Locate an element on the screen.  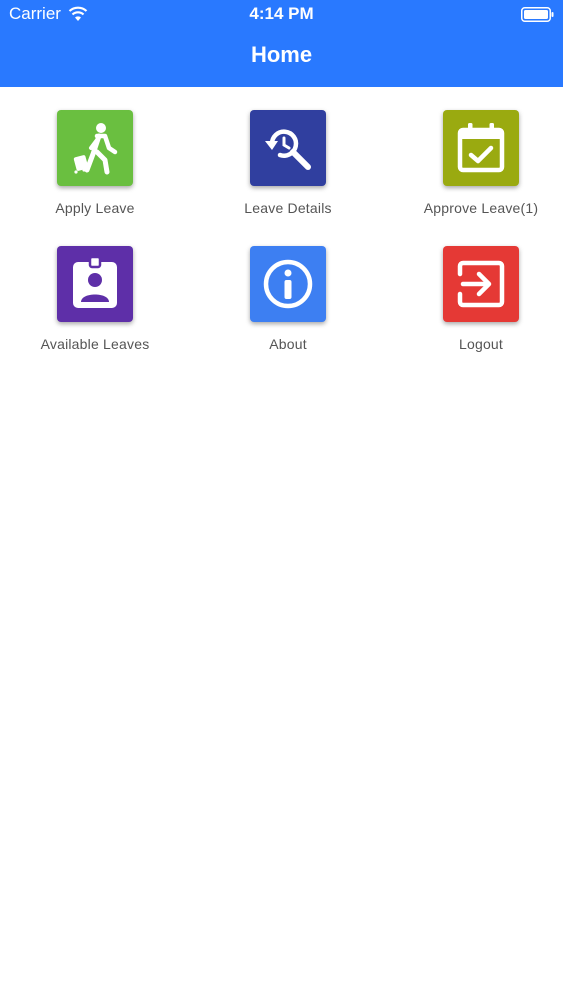
logout-label: Logout is located at coordinates (481, 344).